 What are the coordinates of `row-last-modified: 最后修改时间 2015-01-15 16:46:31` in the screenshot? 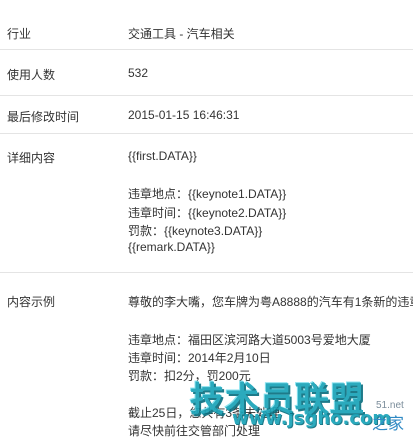 It's located at (206, 115).